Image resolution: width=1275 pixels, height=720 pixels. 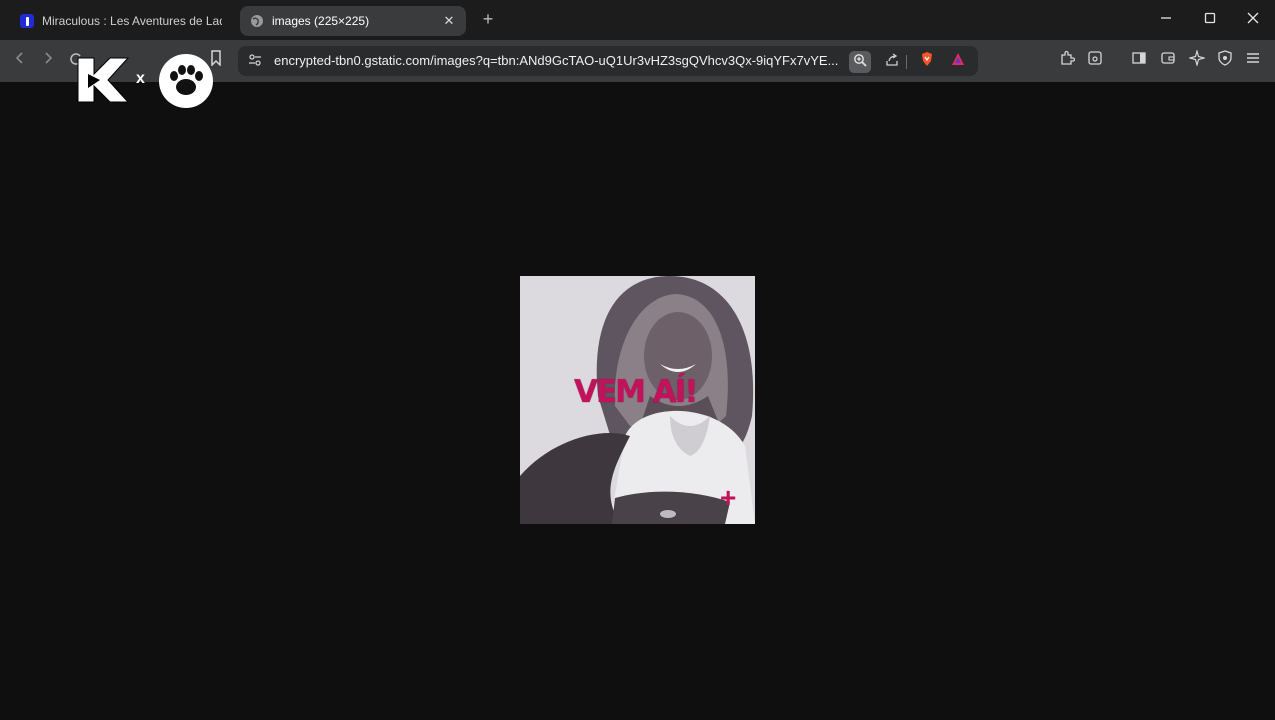 What do you see at coordinates (20, 61) in the screenshot?
I see `back-icon` at bounding box center [20, 61].